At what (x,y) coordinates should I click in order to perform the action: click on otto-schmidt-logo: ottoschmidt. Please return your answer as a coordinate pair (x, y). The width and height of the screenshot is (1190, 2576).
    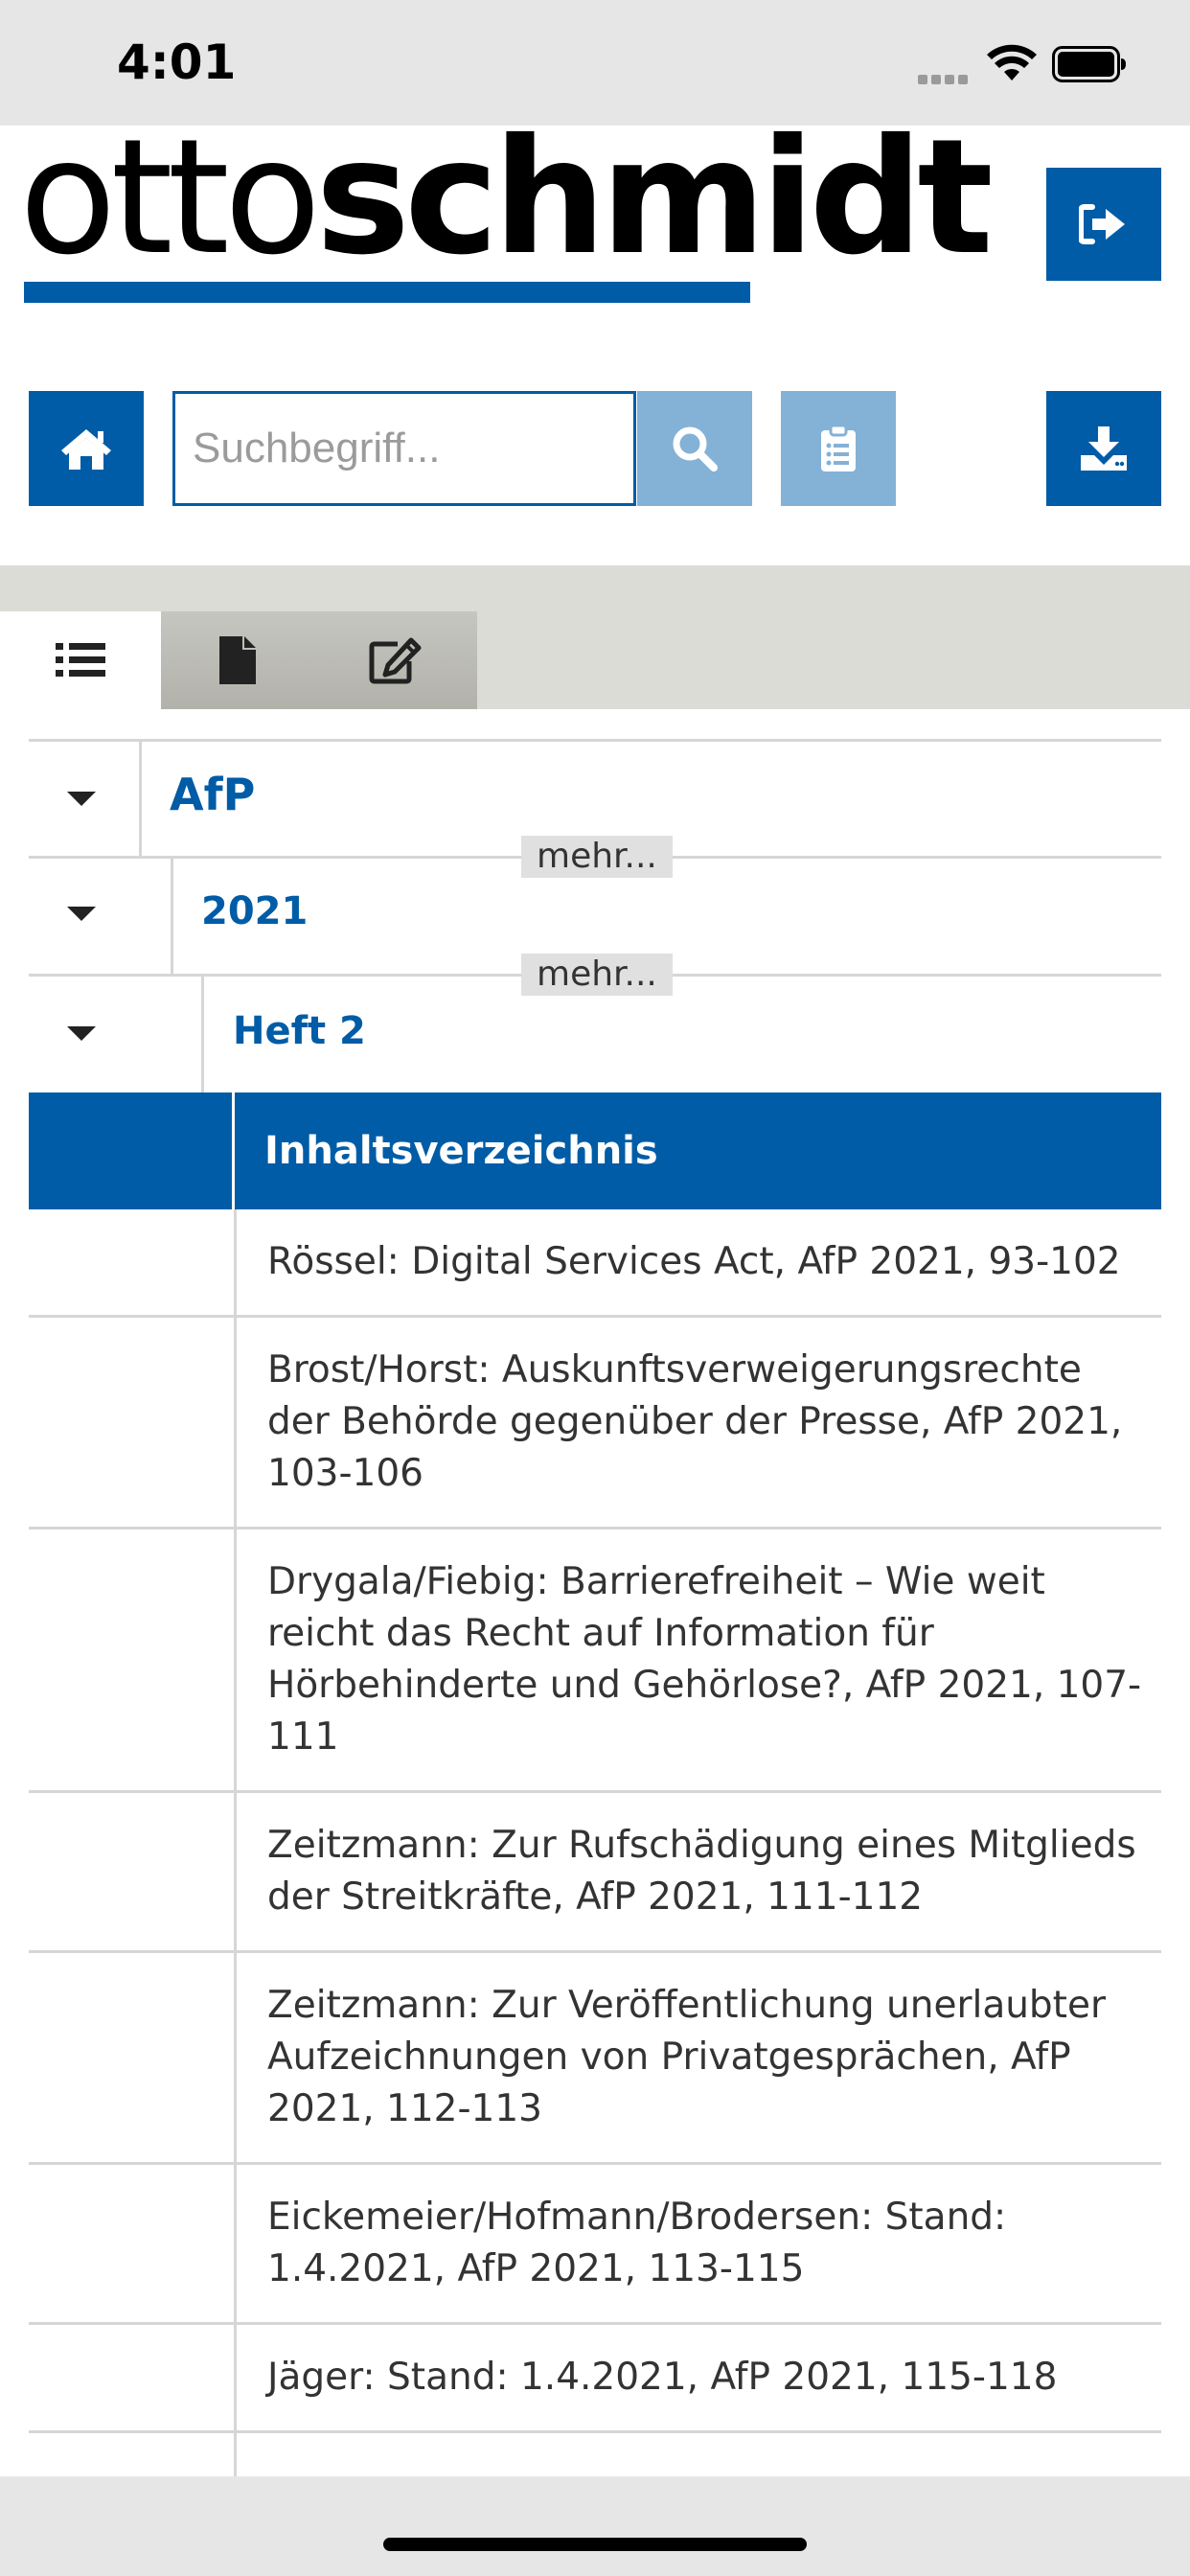
    Looking at the image, I should click on (507, 214).